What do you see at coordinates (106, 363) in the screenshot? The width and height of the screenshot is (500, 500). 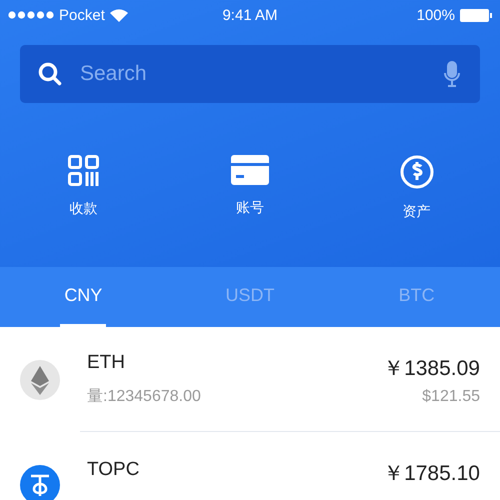 I see `coin-name: ETH` at bounding box center [106, 363].